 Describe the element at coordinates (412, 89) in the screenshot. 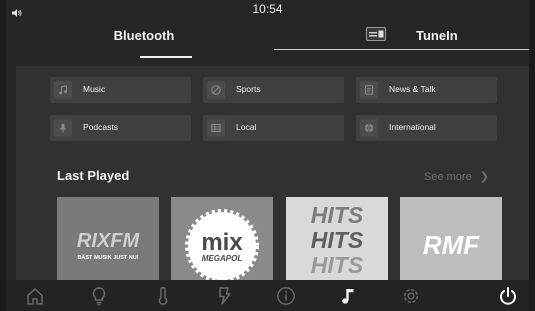

I see `category-label: News & Talk` at that location.